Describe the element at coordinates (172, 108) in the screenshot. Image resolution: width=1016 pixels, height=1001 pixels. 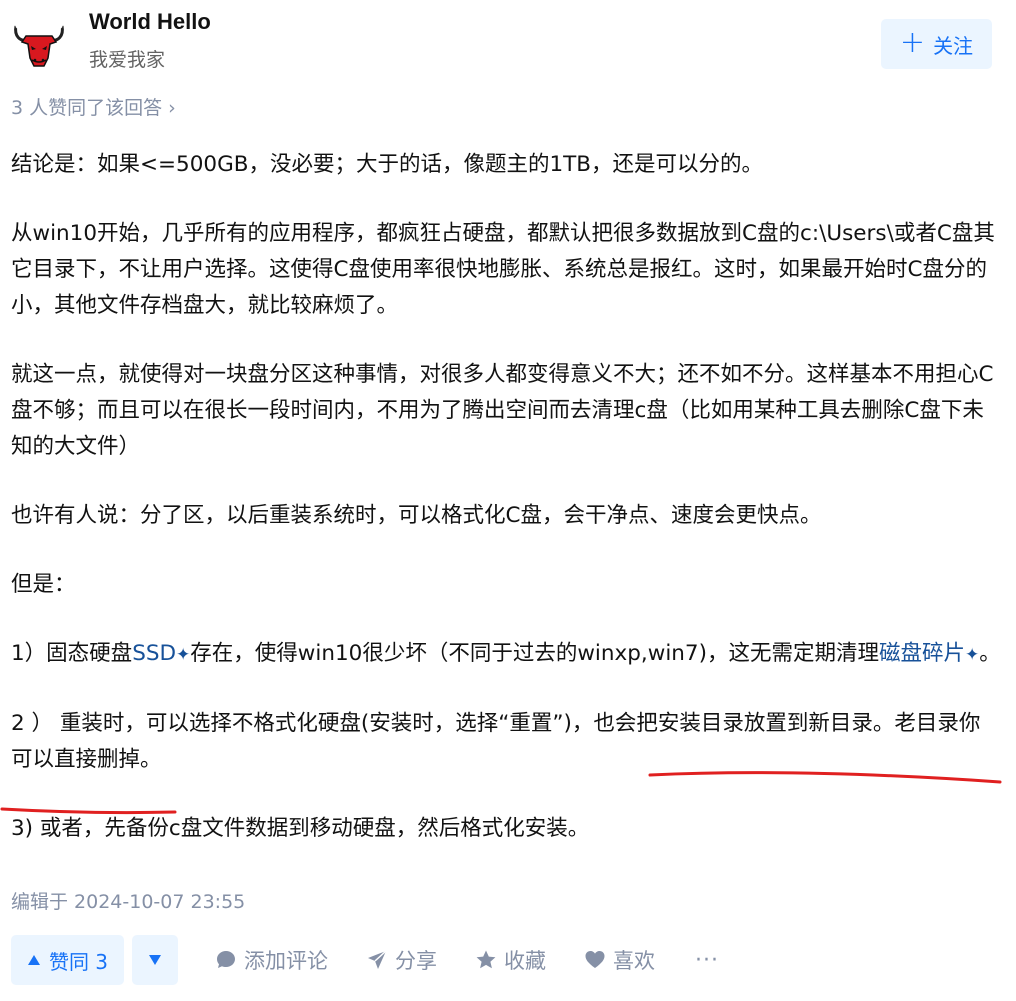
I see `chevron-right-icon: ›` at that location.